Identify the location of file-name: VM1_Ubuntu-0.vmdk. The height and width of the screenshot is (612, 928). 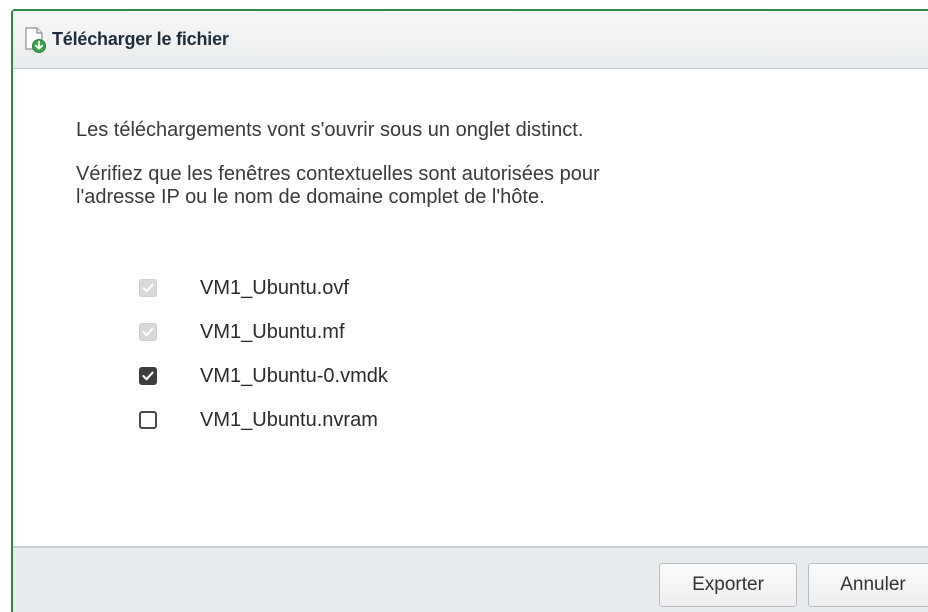
(294, 376).